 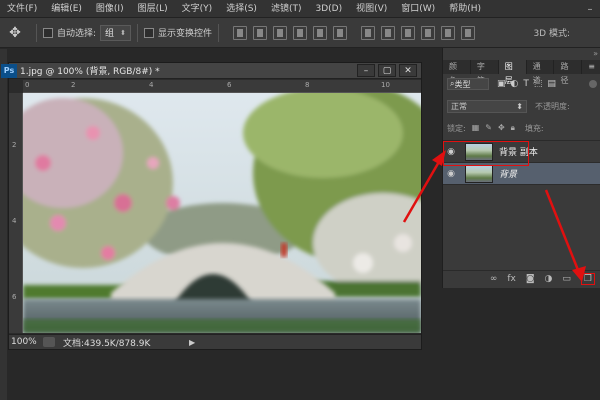 I want to click on show-transform-label: 显示变换控件, so click(x=184, y=34).